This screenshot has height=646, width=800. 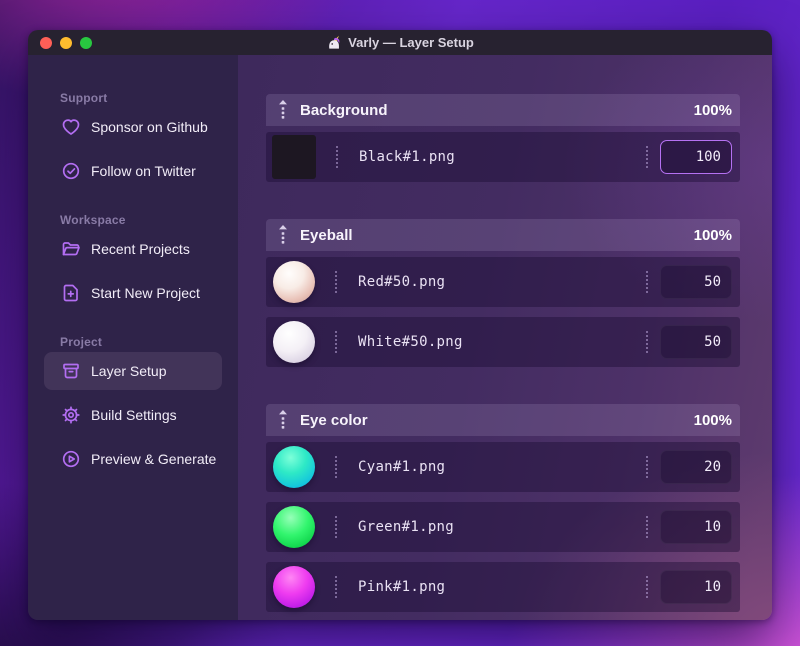 What do you see at coordinates (71, 293) in the screenshot?
I see `document-plus-icon` at bounding box center [71, 293].